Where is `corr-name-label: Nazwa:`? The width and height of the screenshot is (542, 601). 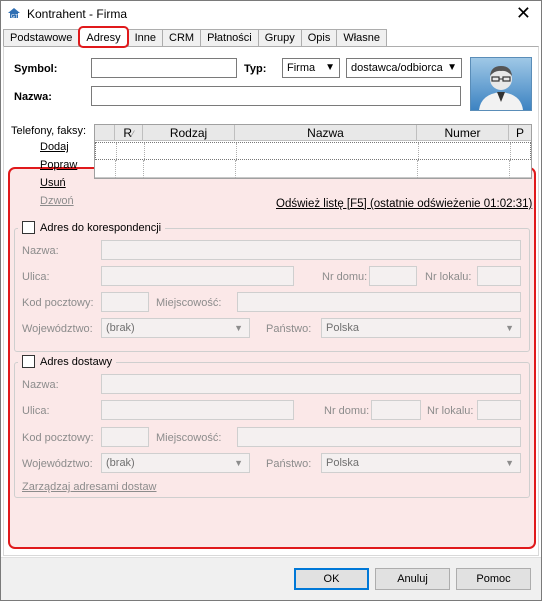
corr-name-label: Nazwa: is located at coordinates (40, 251).